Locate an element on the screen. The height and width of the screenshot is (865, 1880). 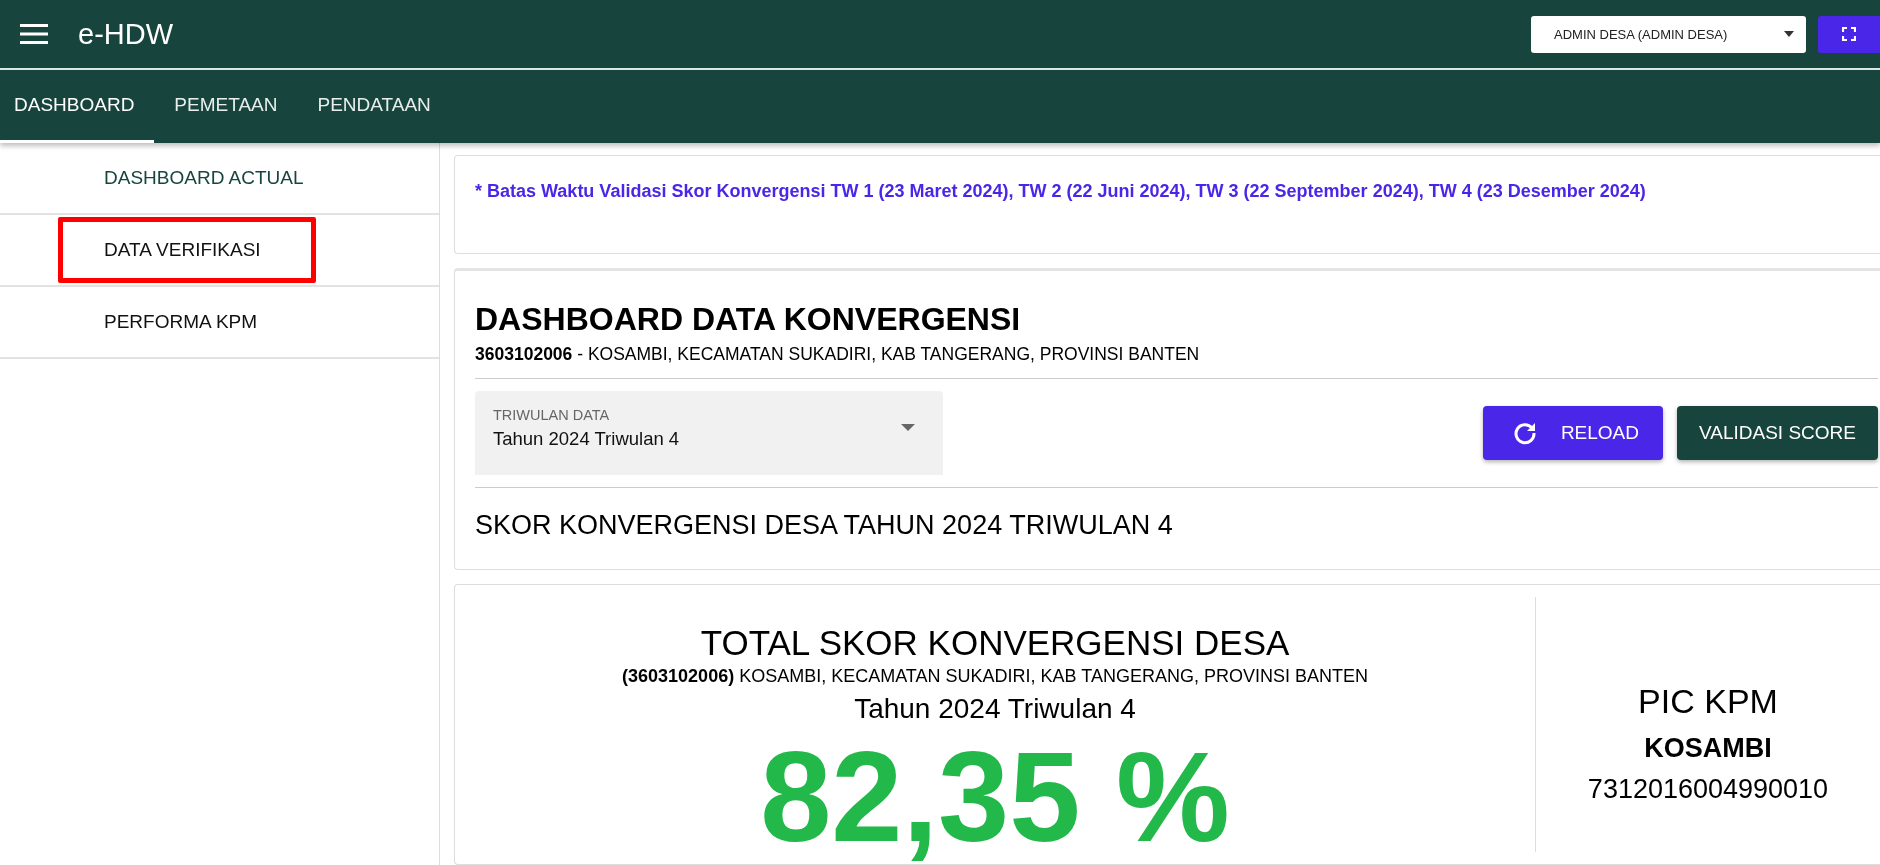
score-heading: SKOR KONVERGENSI DESA TAHUN 2024 TRIWULAN 4 is located at coordinates (824, 526).